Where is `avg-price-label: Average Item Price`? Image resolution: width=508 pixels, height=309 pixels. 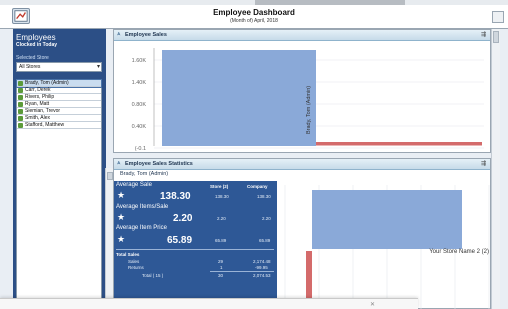
avg-price-label: Average Item Price is located at coordinates (141, 228).